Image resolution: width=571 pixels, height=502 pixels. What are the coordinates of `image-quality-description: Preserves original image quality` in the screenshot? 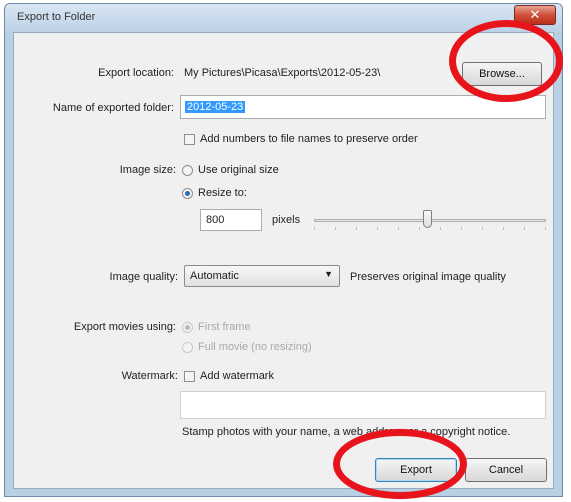 It's located at (428, 277).